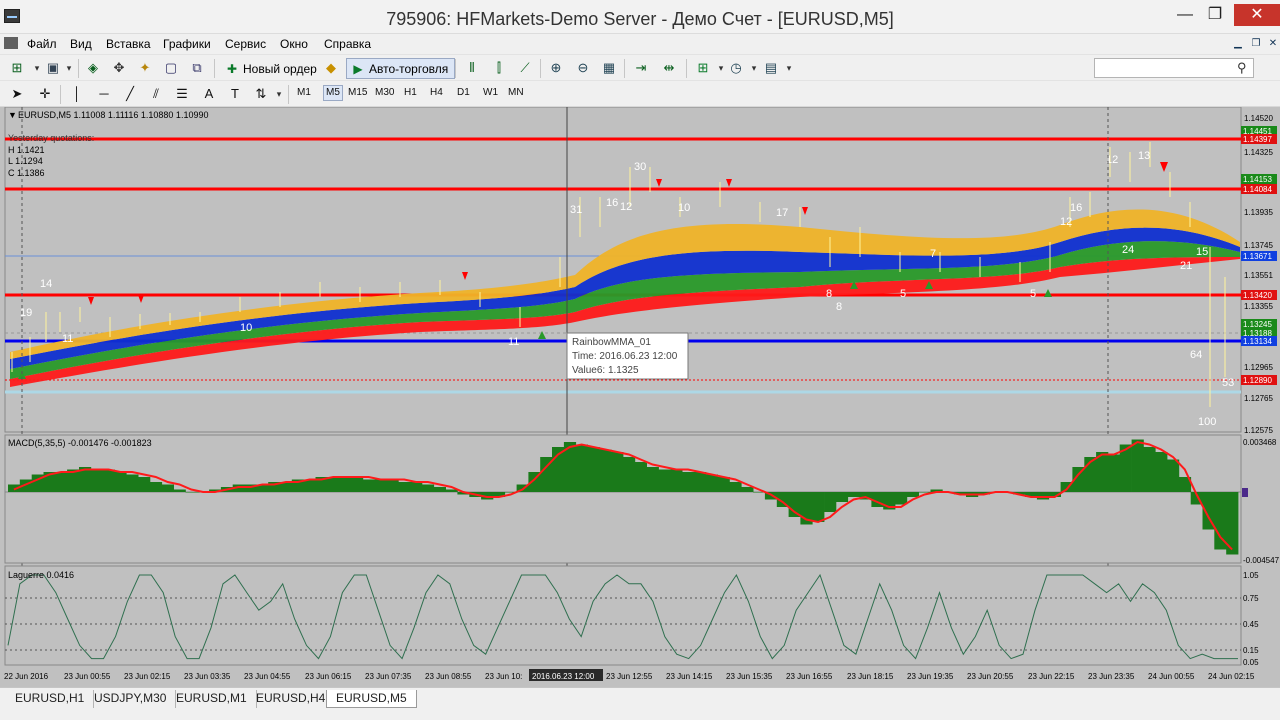 The height and width of the screenshot is (720, 1280). What do you see at coordinates (1051, 676) in the screenshot?
I see `time-axis-label: 23 Jun 22:15` at bounding box center [1051, 676].